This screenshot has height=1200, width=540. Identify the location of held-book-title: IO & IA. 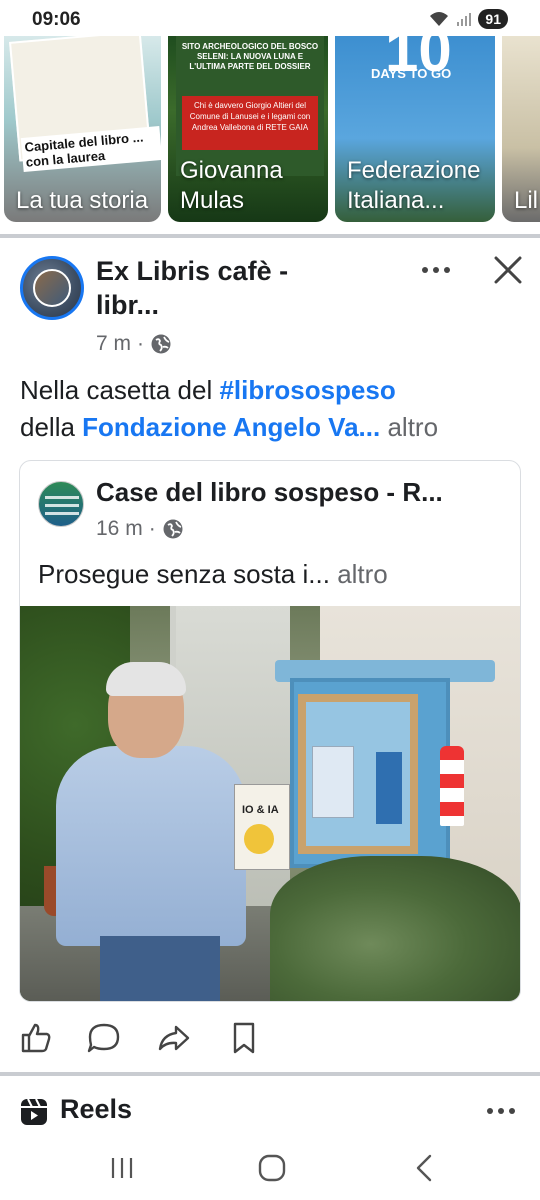
(260, 810).